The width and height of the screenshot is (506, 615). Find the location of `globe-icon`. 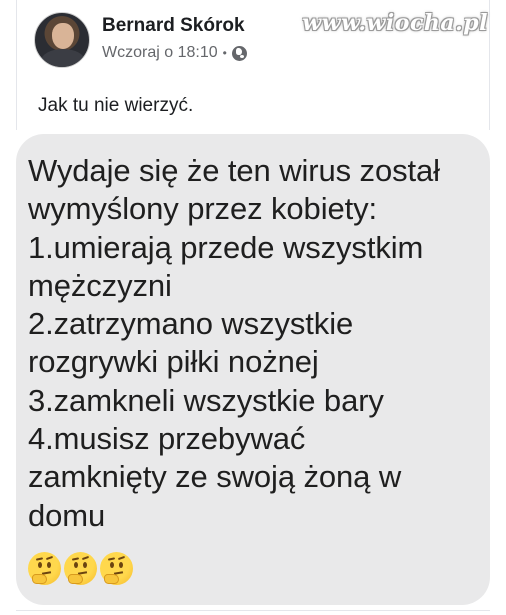

globe-icon is located at coordinates (239, 53).